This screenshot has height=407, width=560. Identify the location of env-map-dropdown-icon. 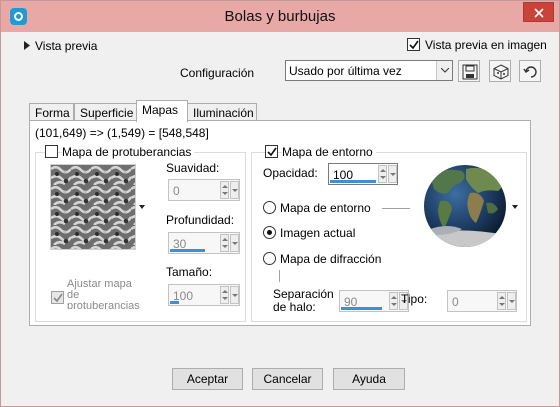
(515, 207).